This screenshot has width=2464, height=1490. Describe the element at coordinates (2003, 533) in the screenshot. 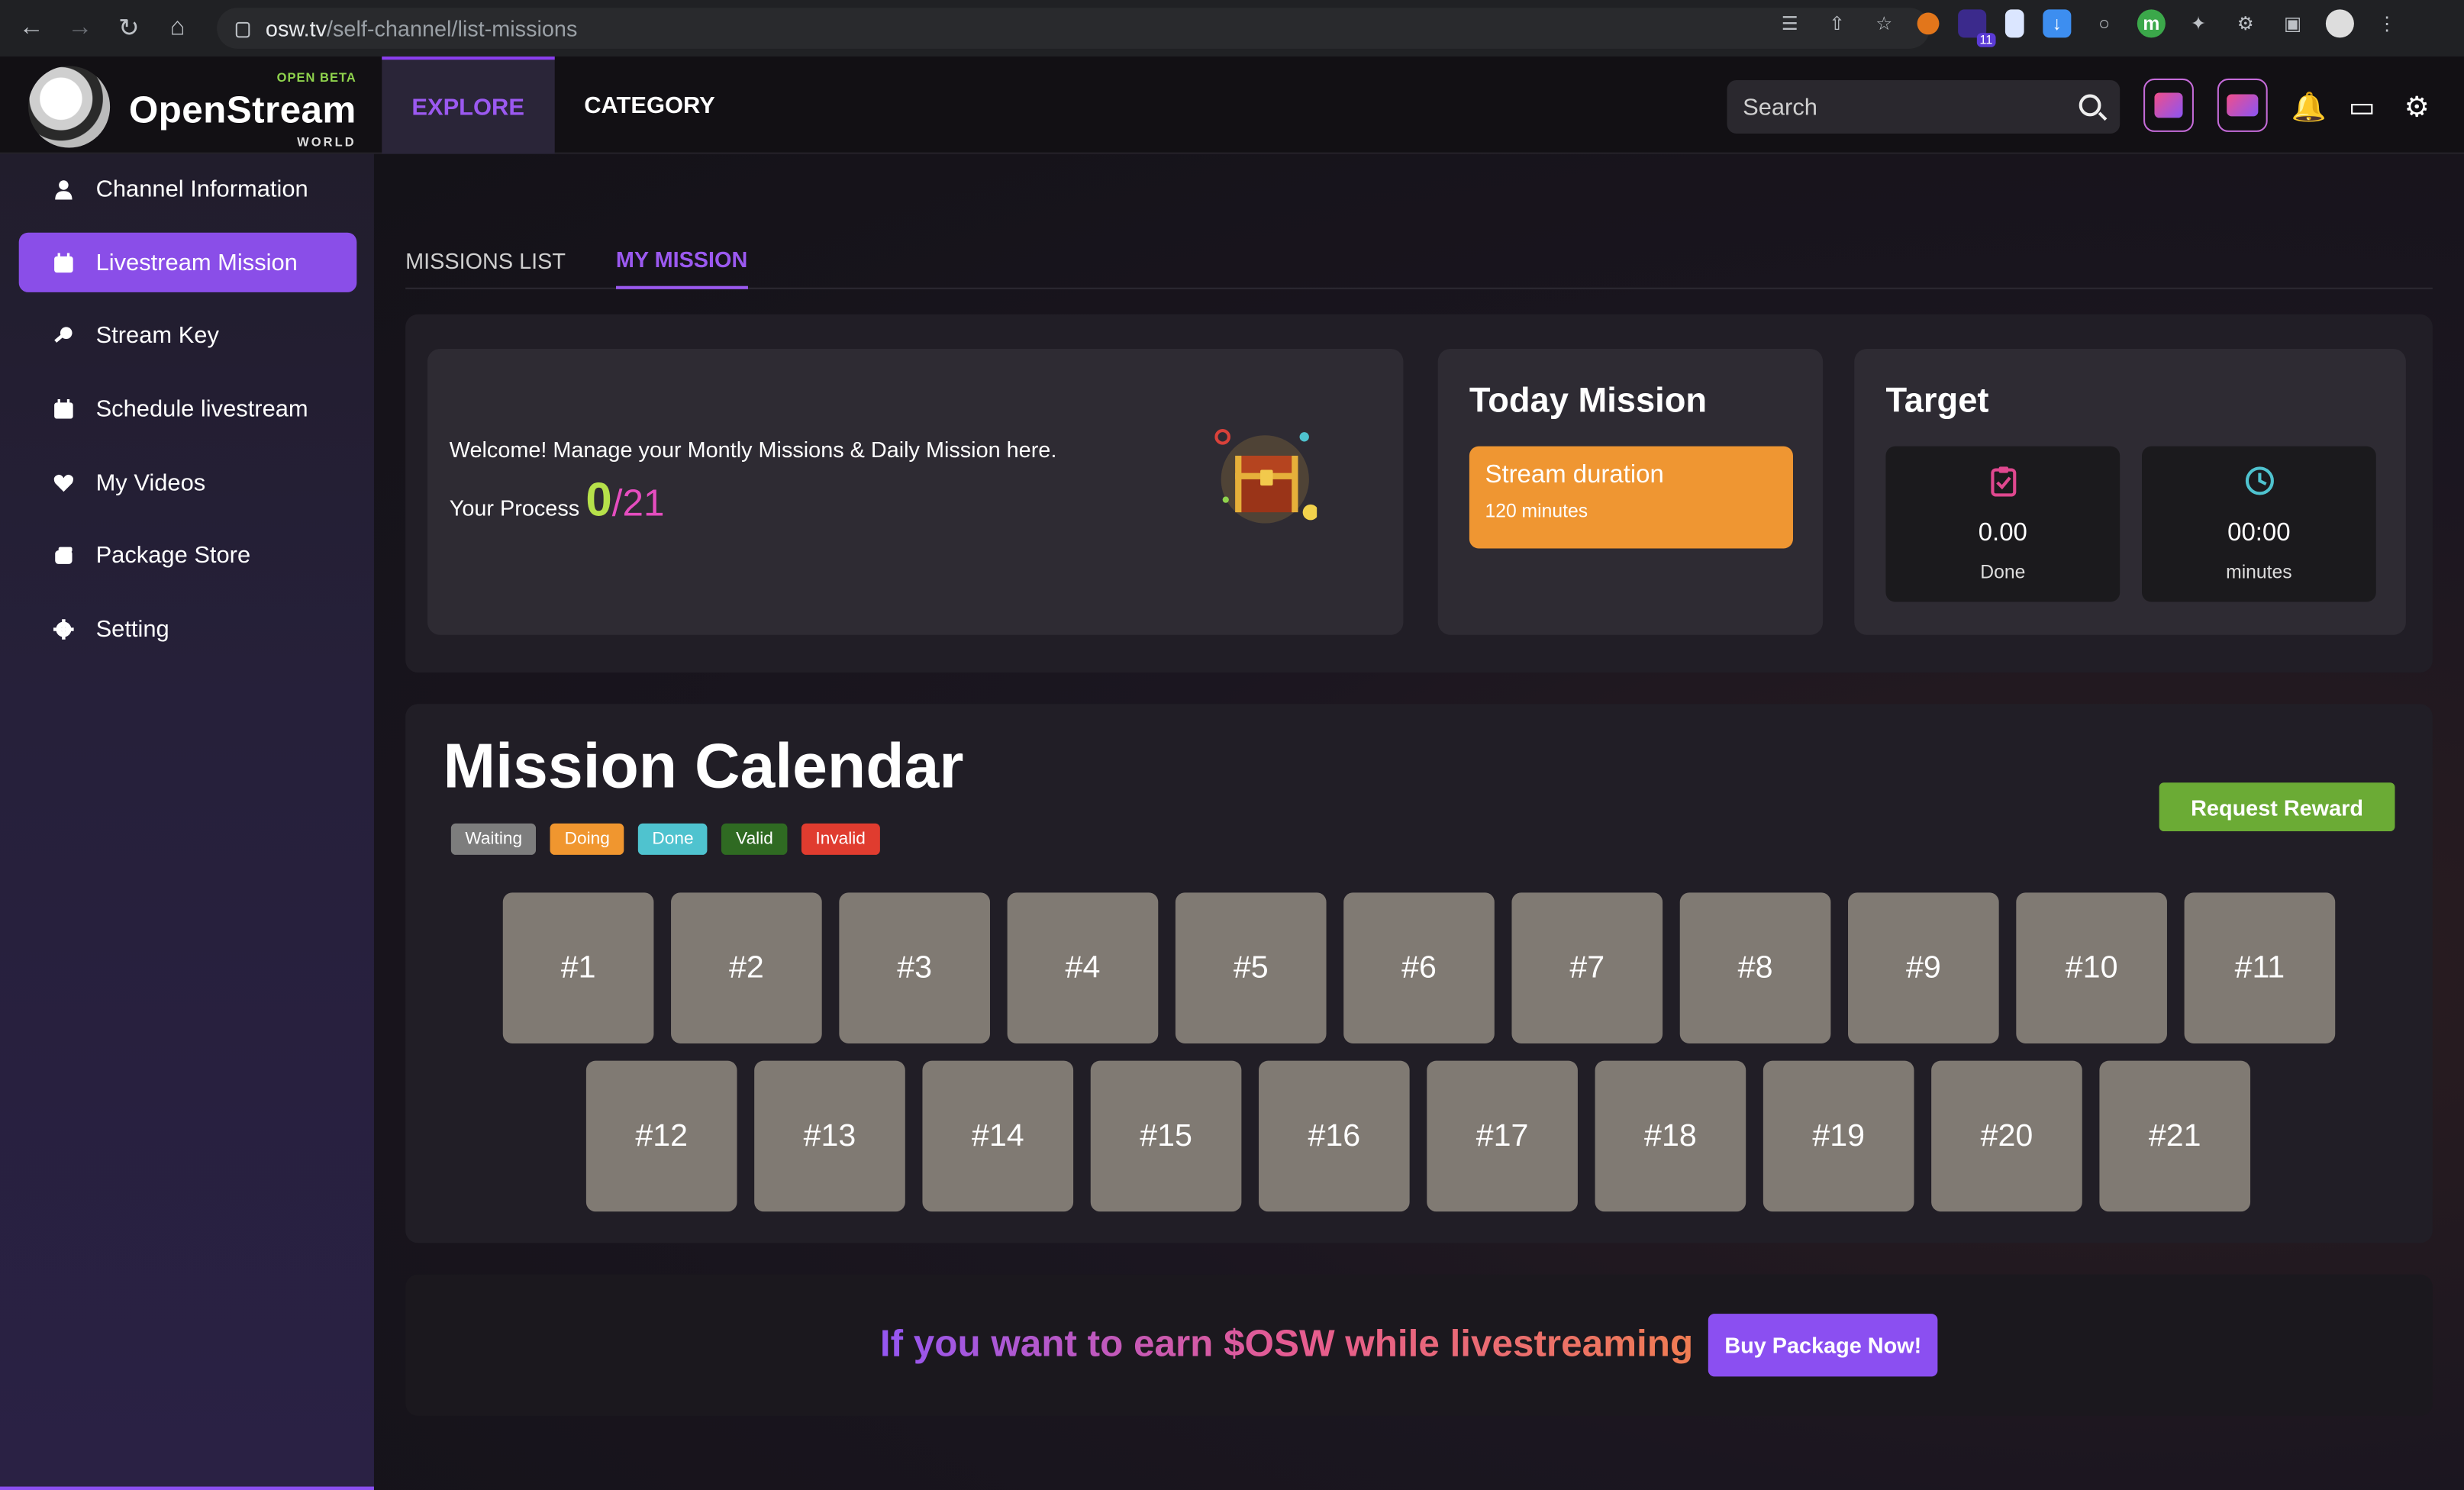

I see `target-done-value: 0.00` at that location.